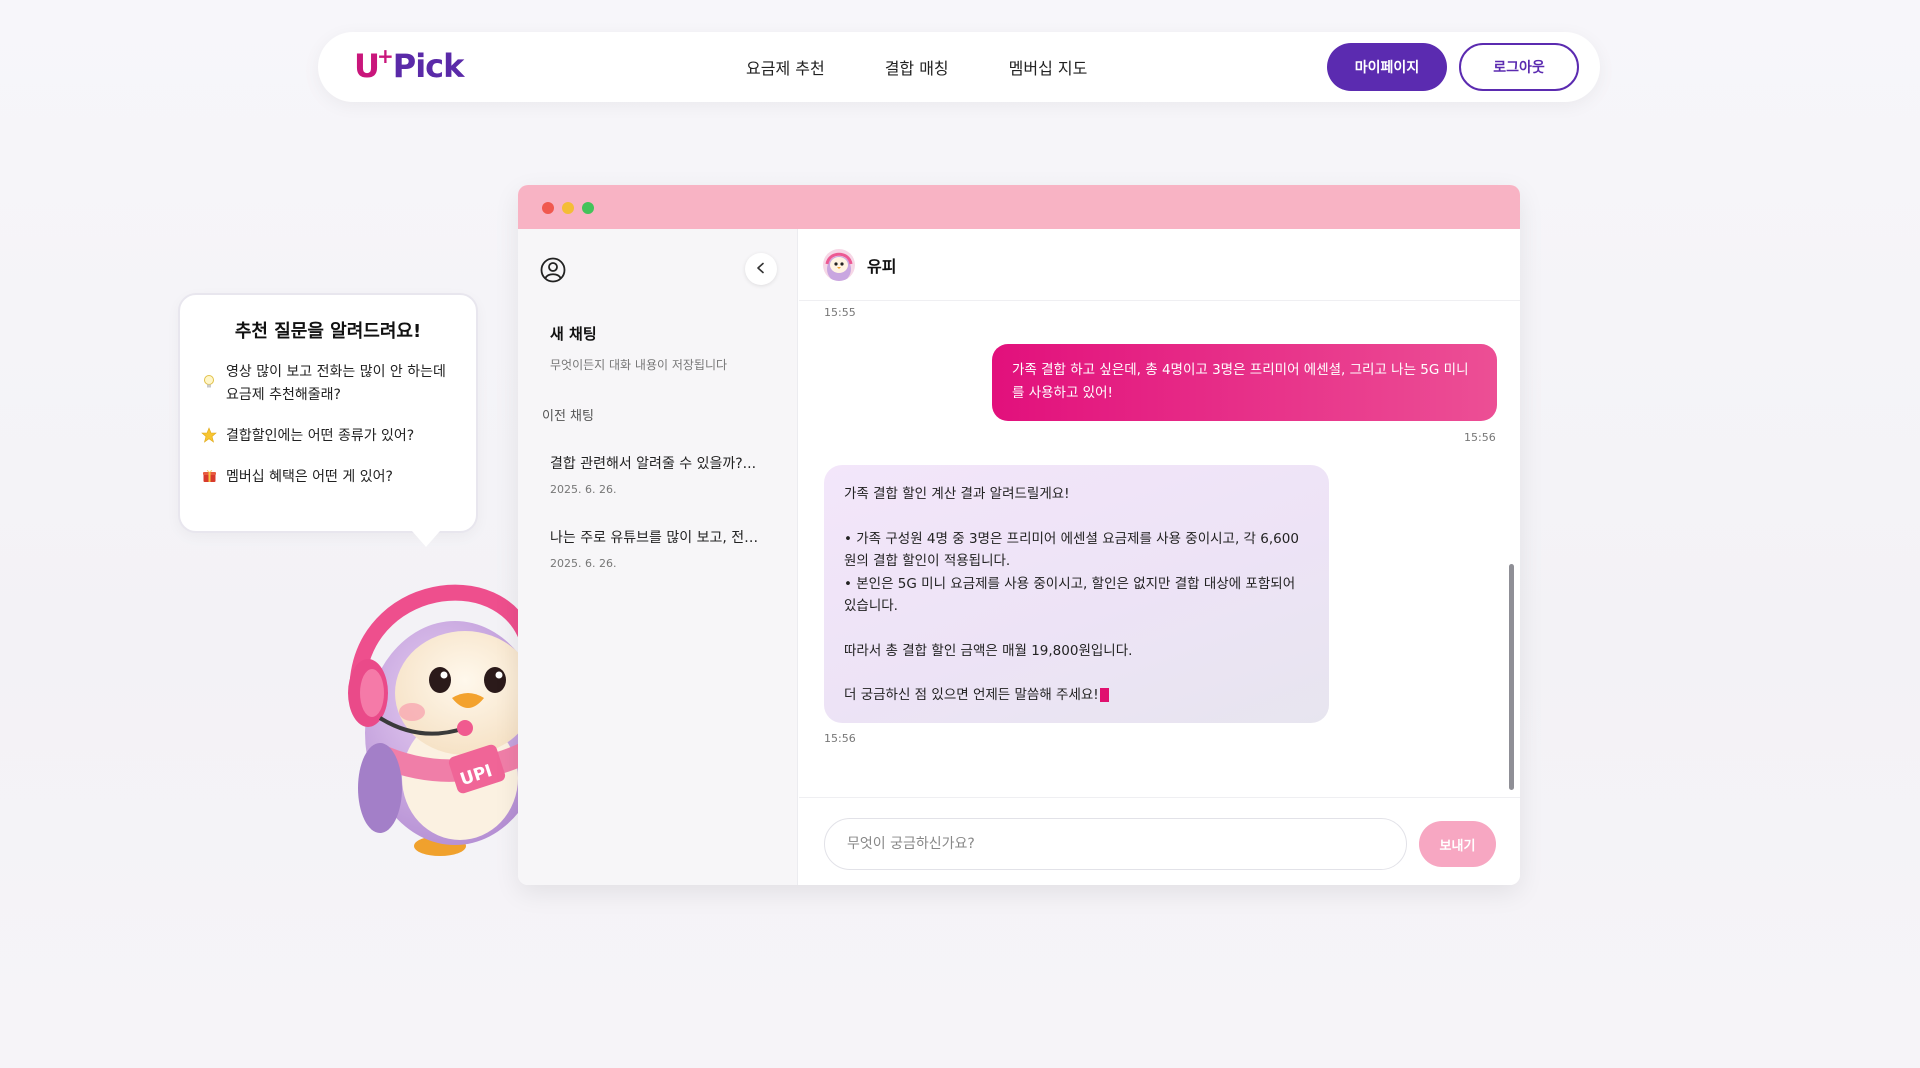  Describe the element at coordinates (971, 695) in the screenshot. I see `bot-message-line: 더 궁금하신 점 있으면 언제든 말씀해 주세요!` at that location.